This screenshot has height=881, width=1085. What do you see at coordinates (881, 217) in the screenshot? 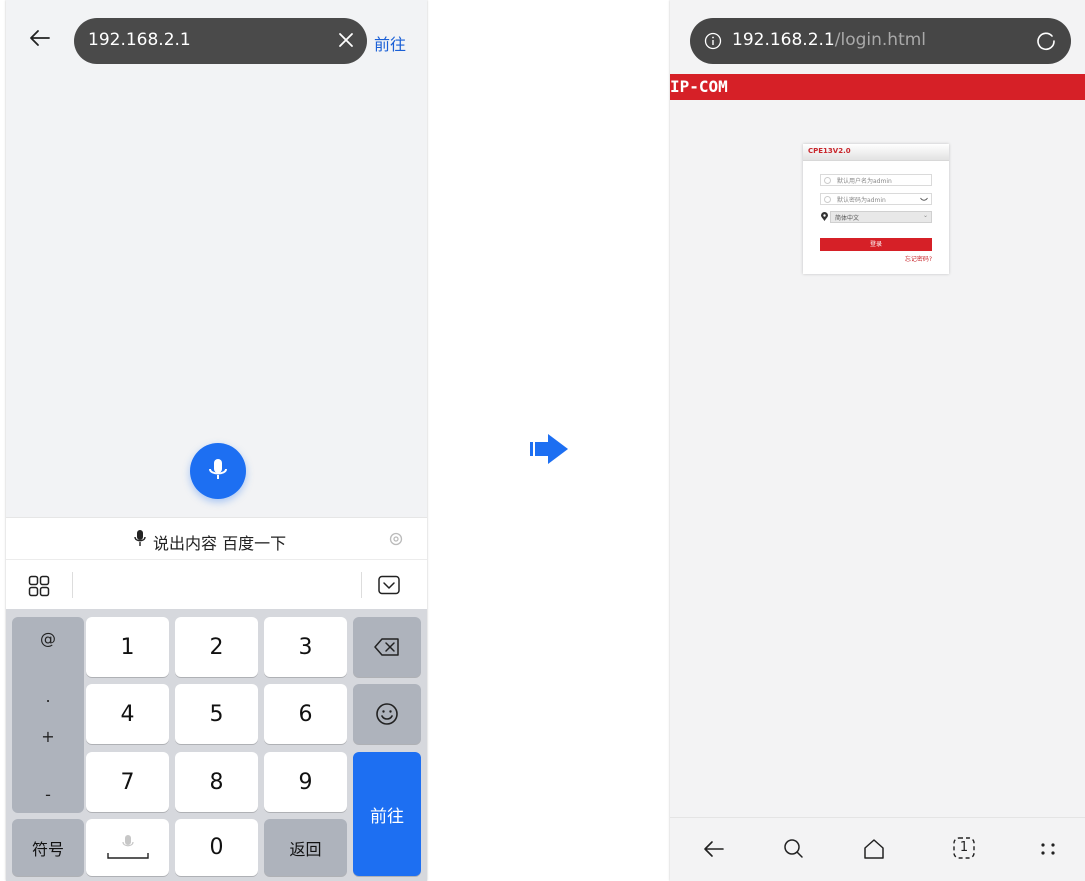
I see `language-select: 简体中文 ⌄` at bounding box center [881, 217].